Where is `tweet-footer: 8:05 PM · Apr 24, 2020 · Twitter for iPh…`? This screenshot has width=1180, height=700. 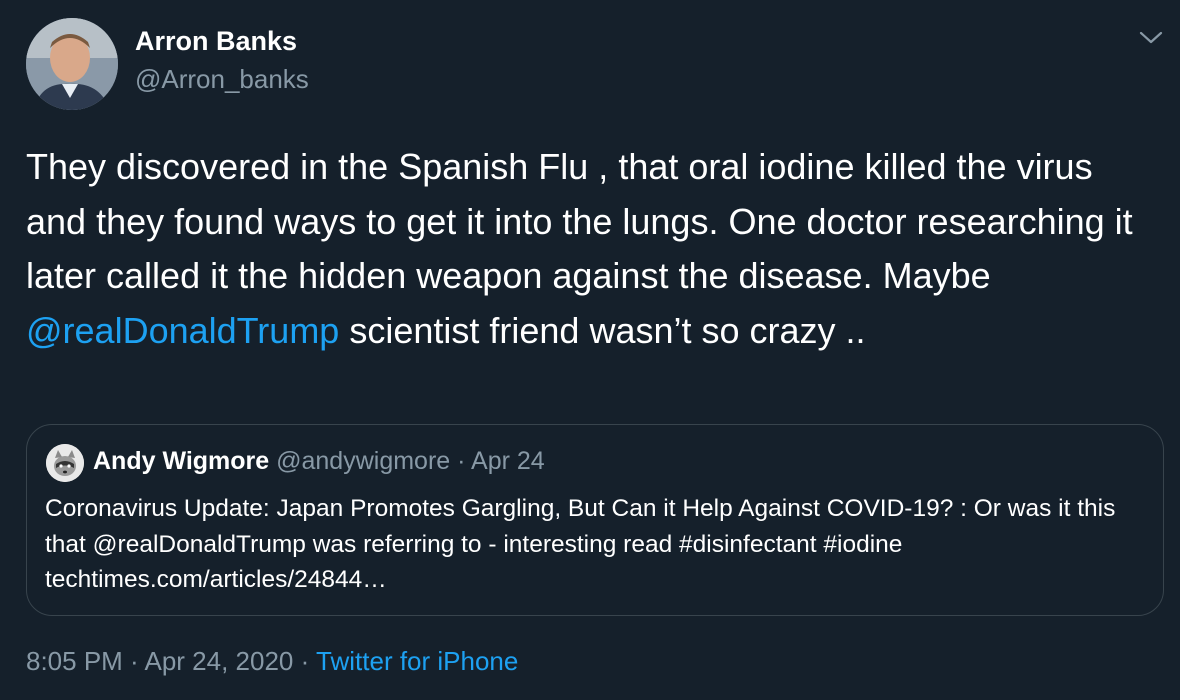
tweet-footer: 8:05 PM · Apr 24, 2020 · Twitter for iPh… is located at coordinates (272, 661).